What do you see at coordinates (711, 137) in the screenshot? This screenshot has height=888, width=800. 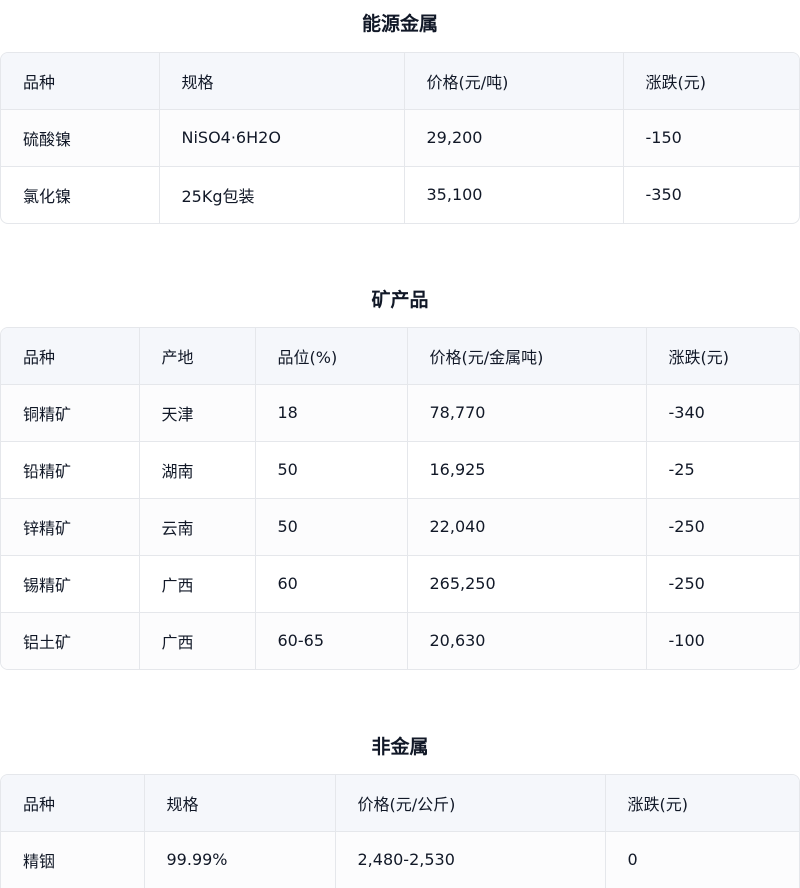 I see `table-cell: -150` at bounding box center [711, 137].